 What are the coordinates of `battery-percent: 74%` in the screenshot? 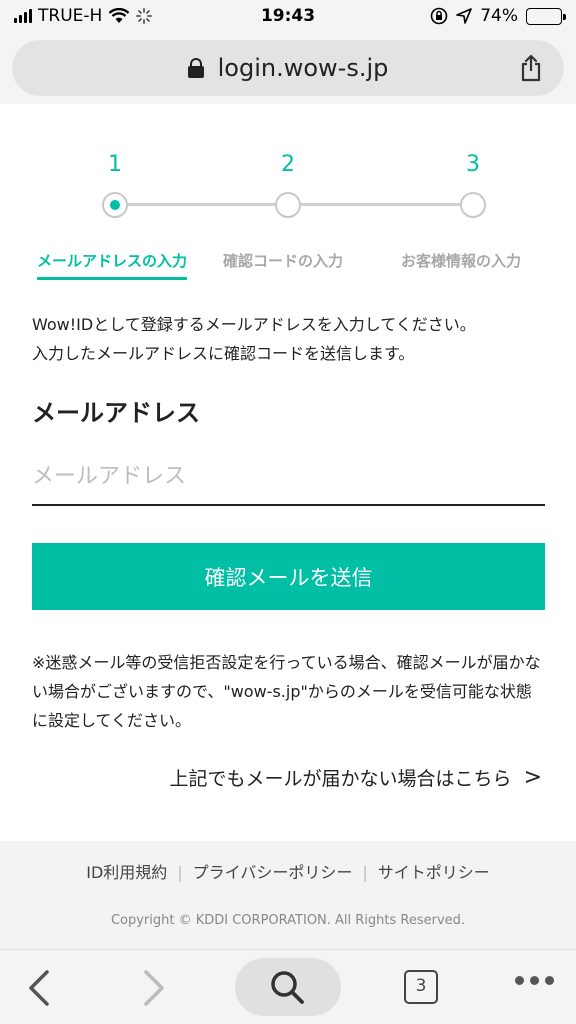 It's located at (499, 16).